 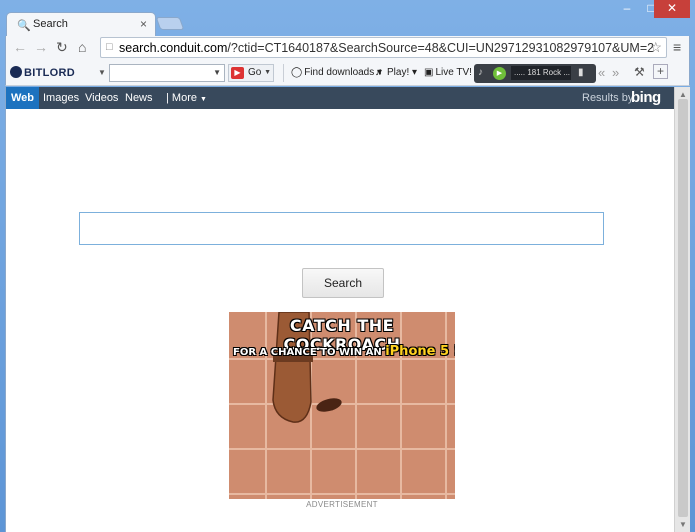 What do you see at coordinates (61, 98) in the screenshot?
I see `tab-images: Images` at bounding box center [61, 98].